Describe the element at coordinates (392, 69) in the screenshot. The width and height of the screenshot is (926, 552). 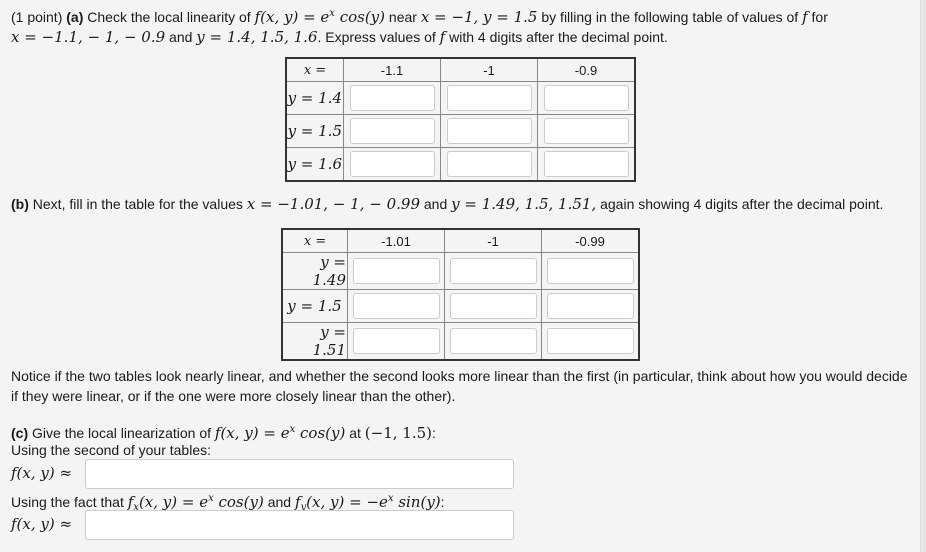
I see `column-header: -1.1` at that location.